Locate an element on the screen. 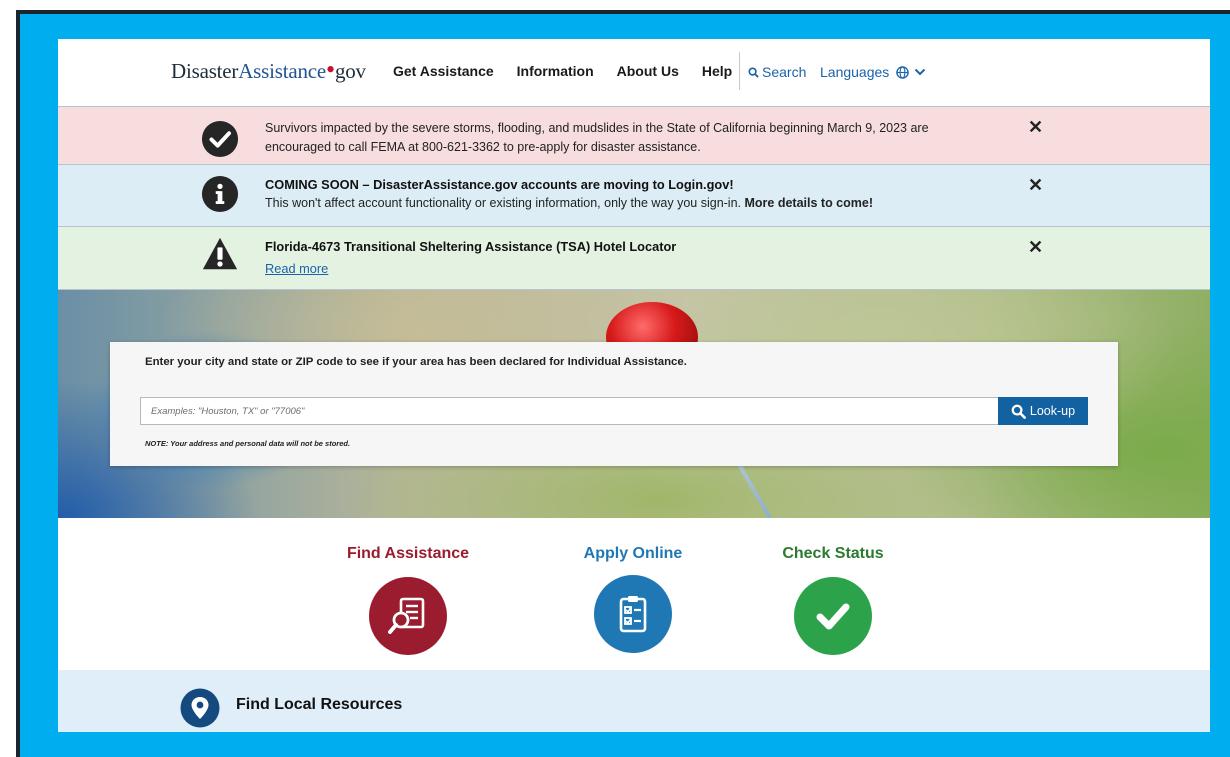 The image size is (1230, 757). globe-icon is located at coordinates (902, 72).